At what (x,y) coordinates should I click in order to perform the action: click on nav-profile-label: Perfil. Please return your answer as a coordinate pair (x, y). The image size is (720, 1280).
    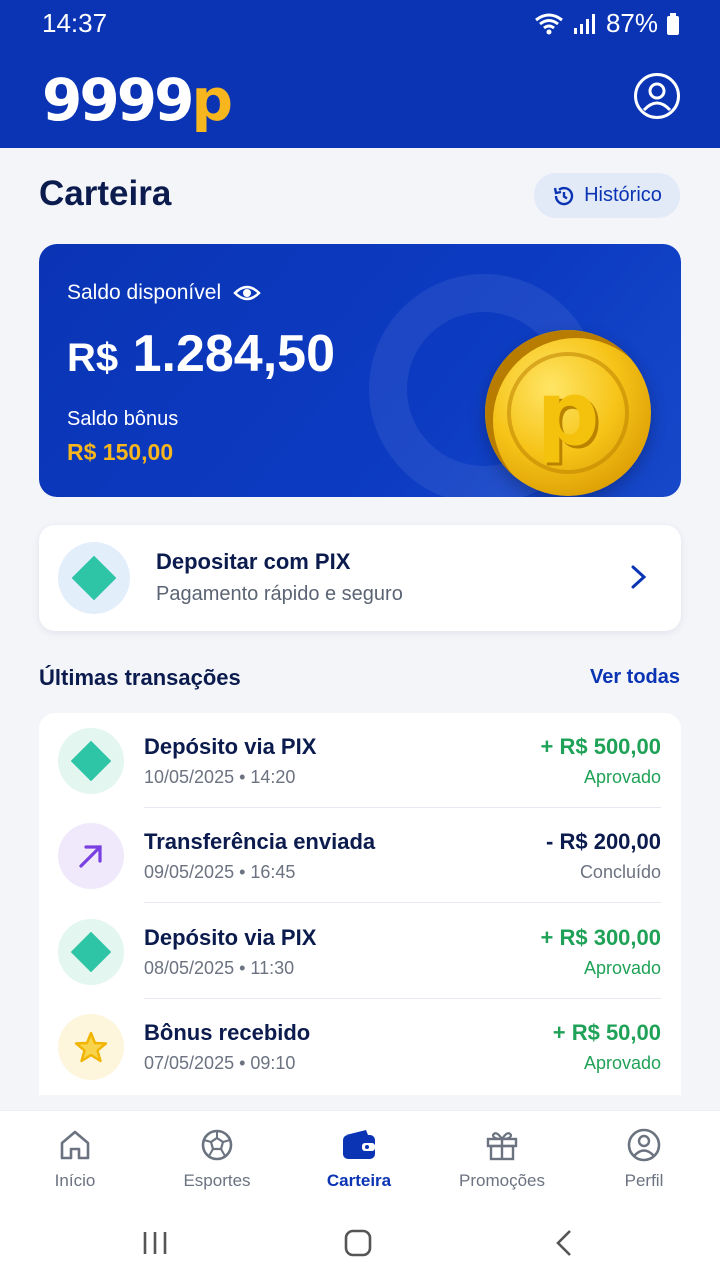
    Looking at the image, I should click on (644, 1180).